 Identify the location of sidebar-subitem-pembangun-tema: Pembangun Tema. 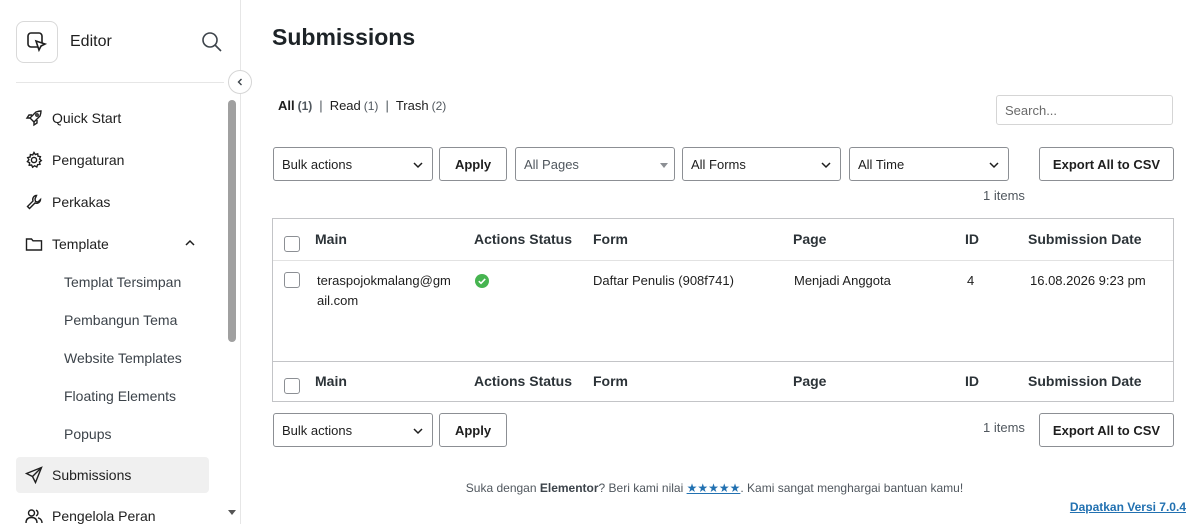
(128, 320).